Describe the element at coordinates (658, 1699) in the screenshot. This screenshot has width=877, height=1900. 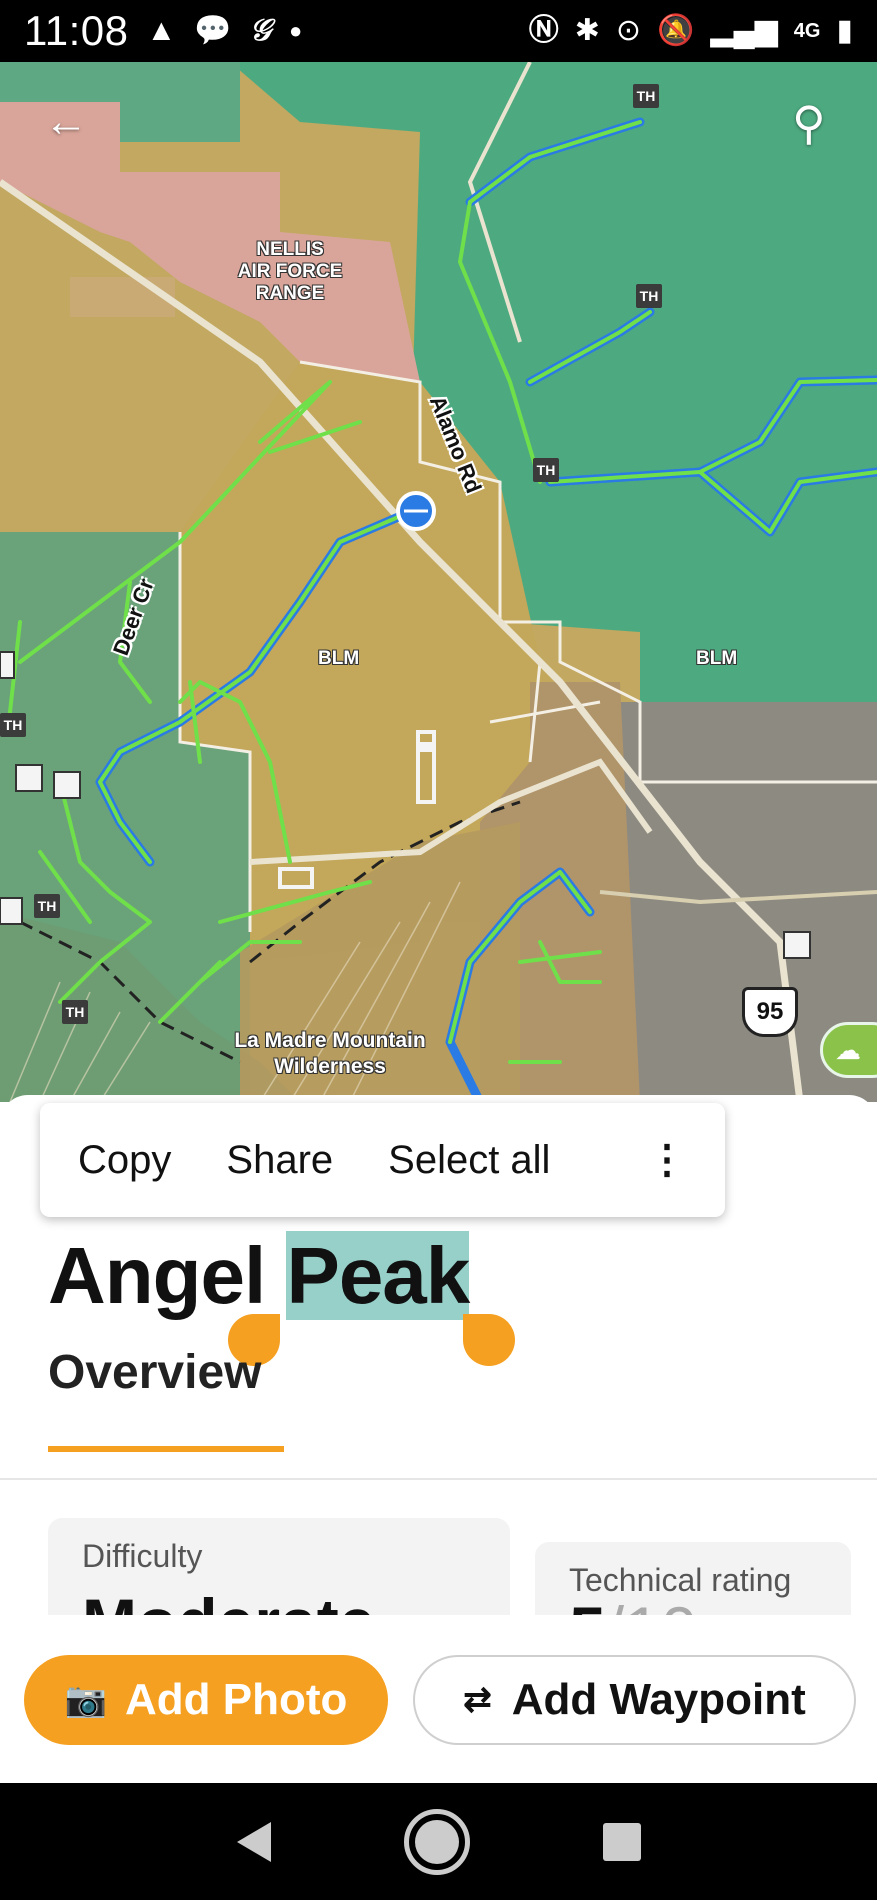
I see `add-waypoint-label: Add Waypoint` at that location.